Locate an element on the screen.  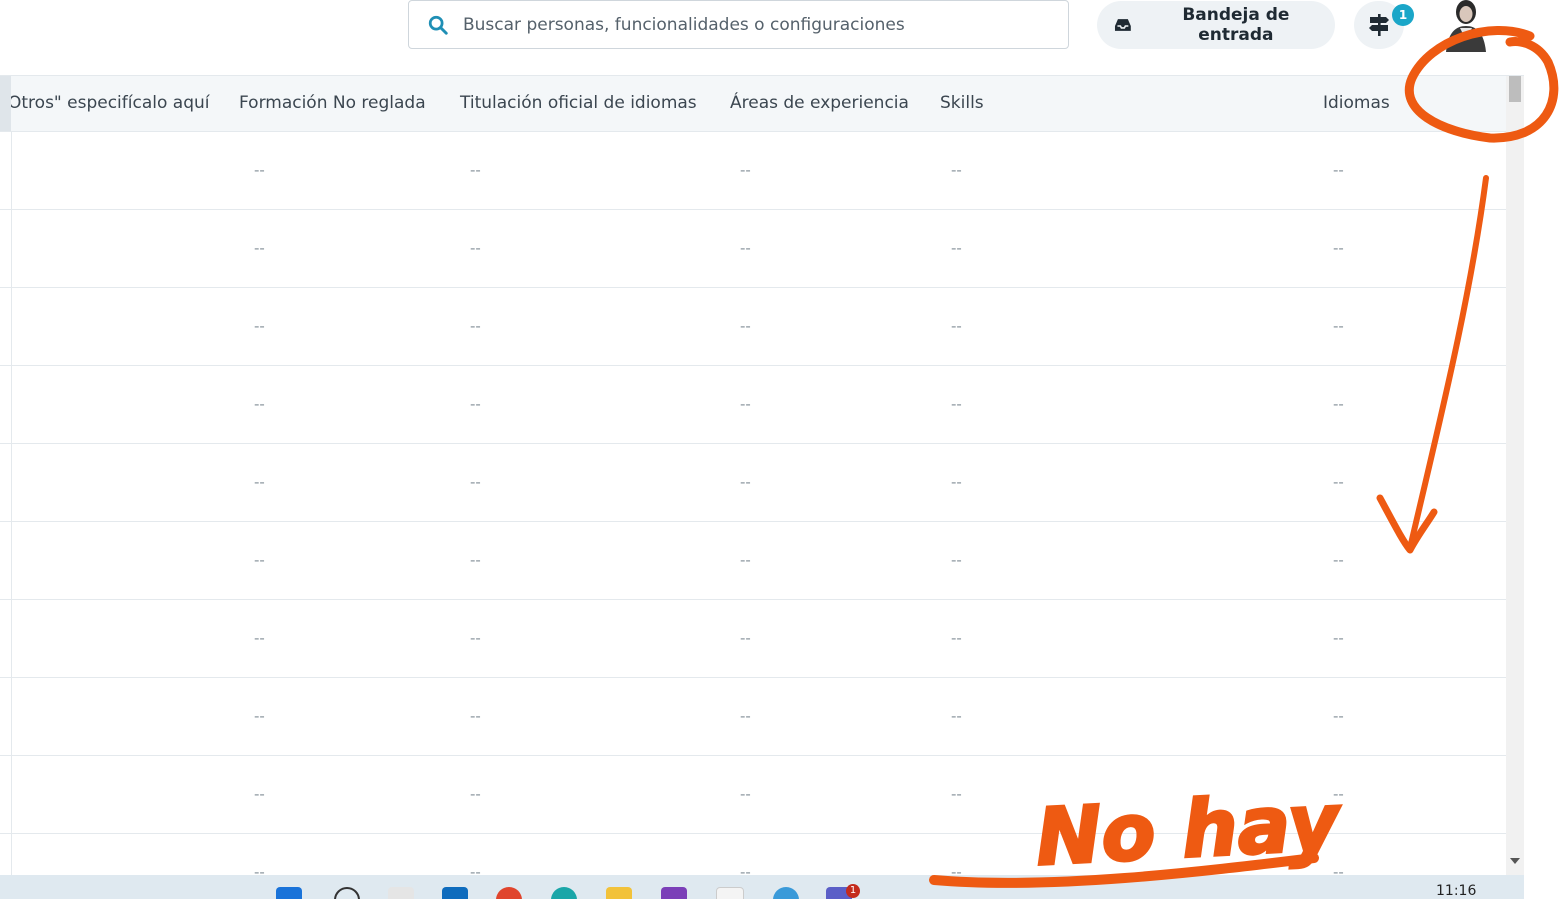
column-header-titulacion-idiomas: Titulación oficial de idiomas is located at coordinates (578, 103).